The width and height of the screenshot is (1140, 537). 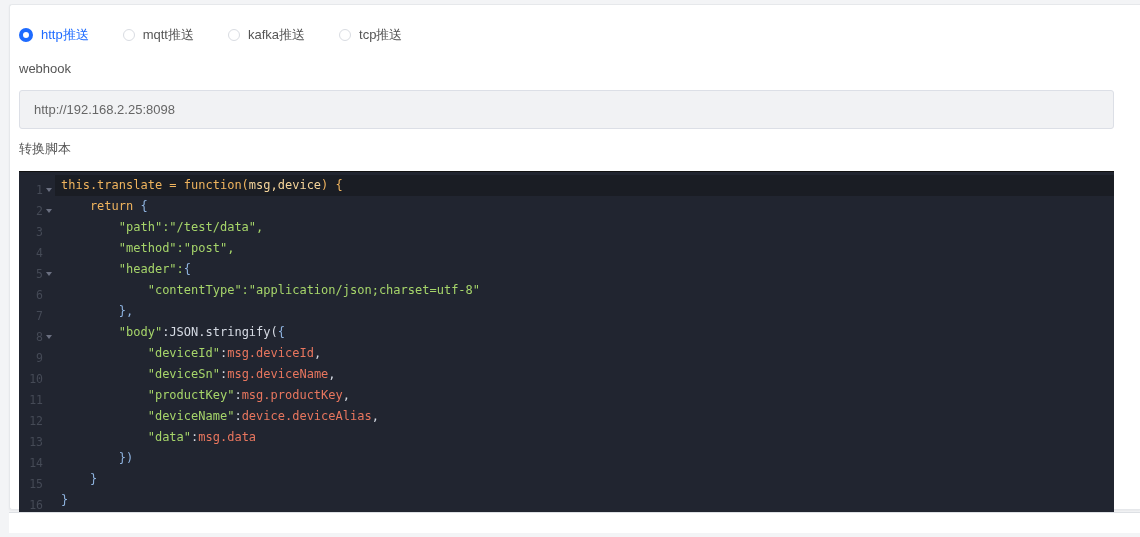 I want to click on code-line: },, so click(x=125, y=311).